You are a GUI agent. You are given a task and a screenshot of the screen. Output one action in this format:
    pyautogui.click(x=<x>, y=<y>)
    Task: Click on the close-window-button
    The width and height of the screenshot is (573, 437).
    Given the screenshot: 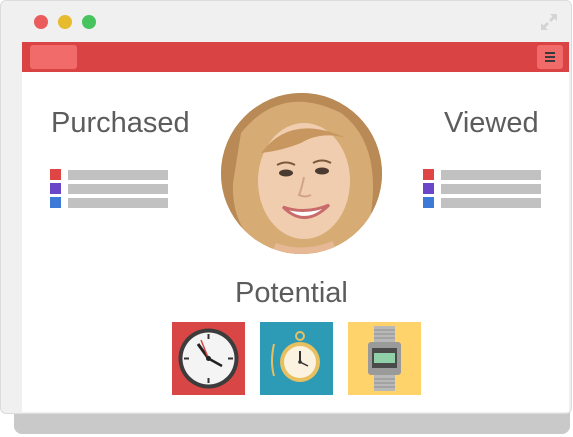 What is the action you would take?
    pyautogui.click(x=41, y=22)
    